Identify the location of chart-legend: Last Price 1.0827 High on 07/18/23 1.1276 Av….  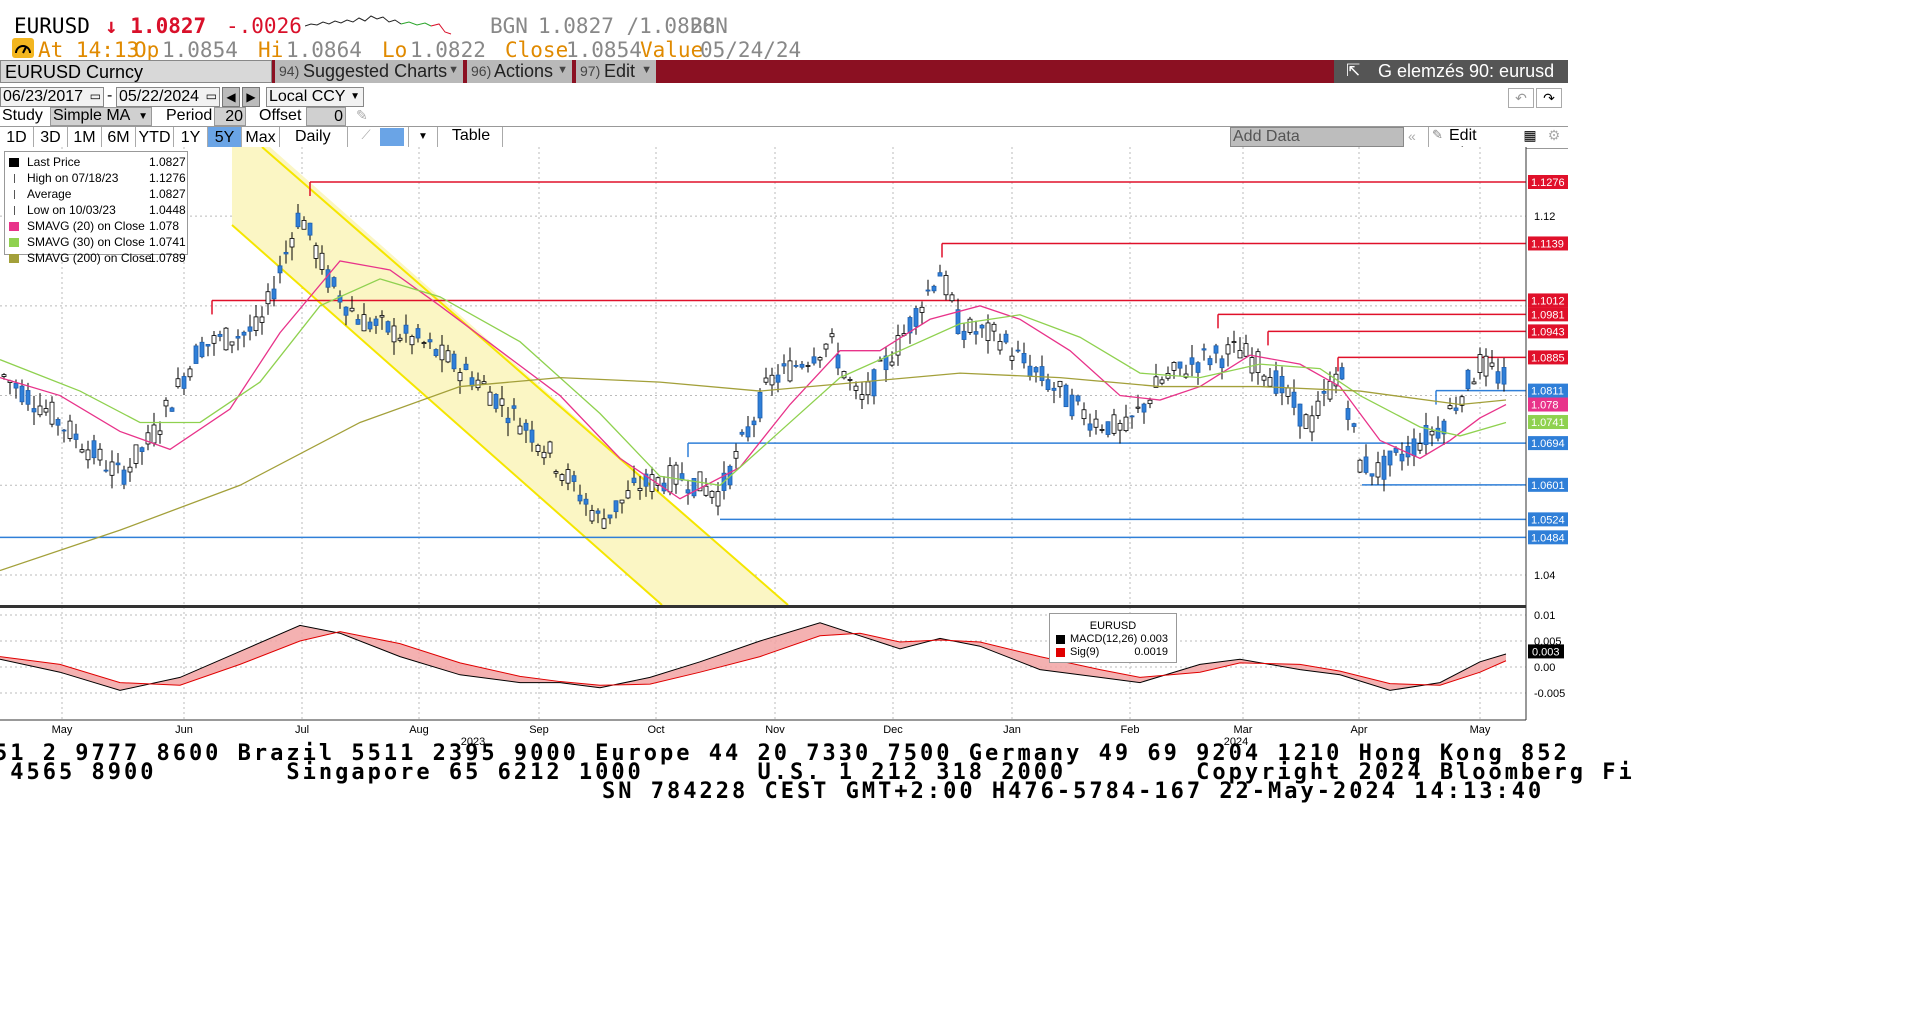
(96, 208).